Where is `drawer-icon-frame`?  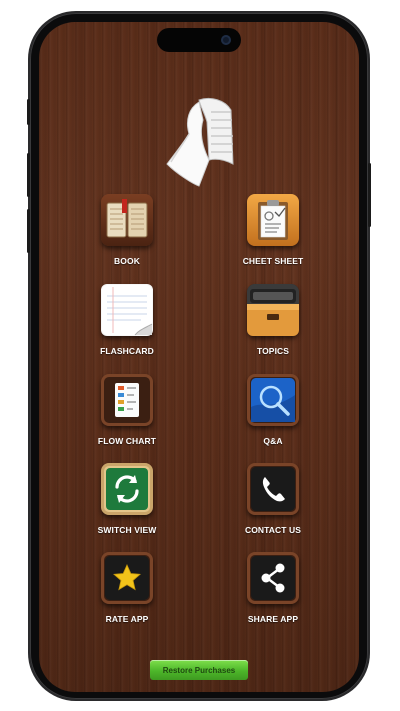
drawer-icon-frame is located at coordinates (273, 310).